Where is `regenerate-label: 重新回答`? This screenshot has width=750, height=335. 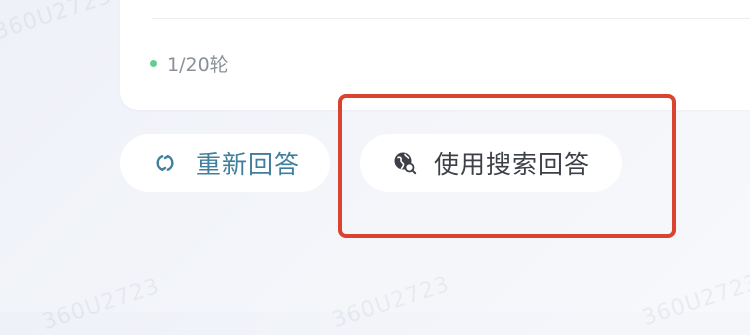
regenerate-label: 重新回答 is located at coordinates (248, 164).